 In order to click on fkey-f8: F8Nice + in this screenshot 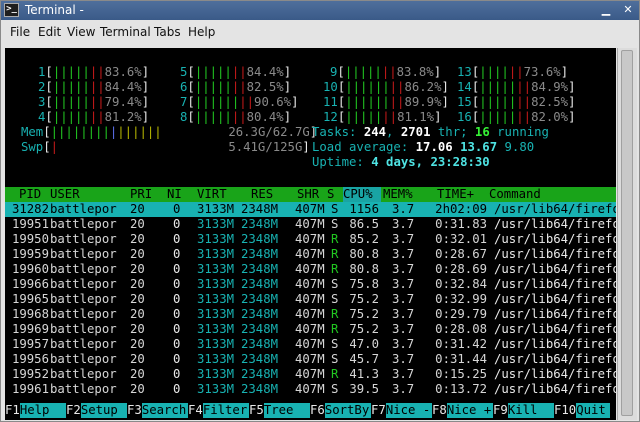, I will do `click(462, 410)`.